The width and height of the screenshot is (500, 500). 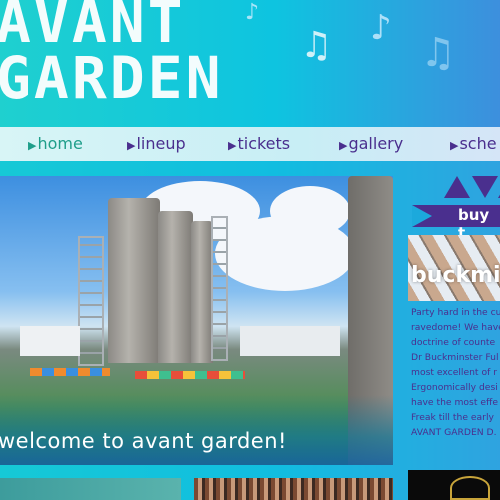 I want to click on thumbnail-artist, so click(x=90, y=489).